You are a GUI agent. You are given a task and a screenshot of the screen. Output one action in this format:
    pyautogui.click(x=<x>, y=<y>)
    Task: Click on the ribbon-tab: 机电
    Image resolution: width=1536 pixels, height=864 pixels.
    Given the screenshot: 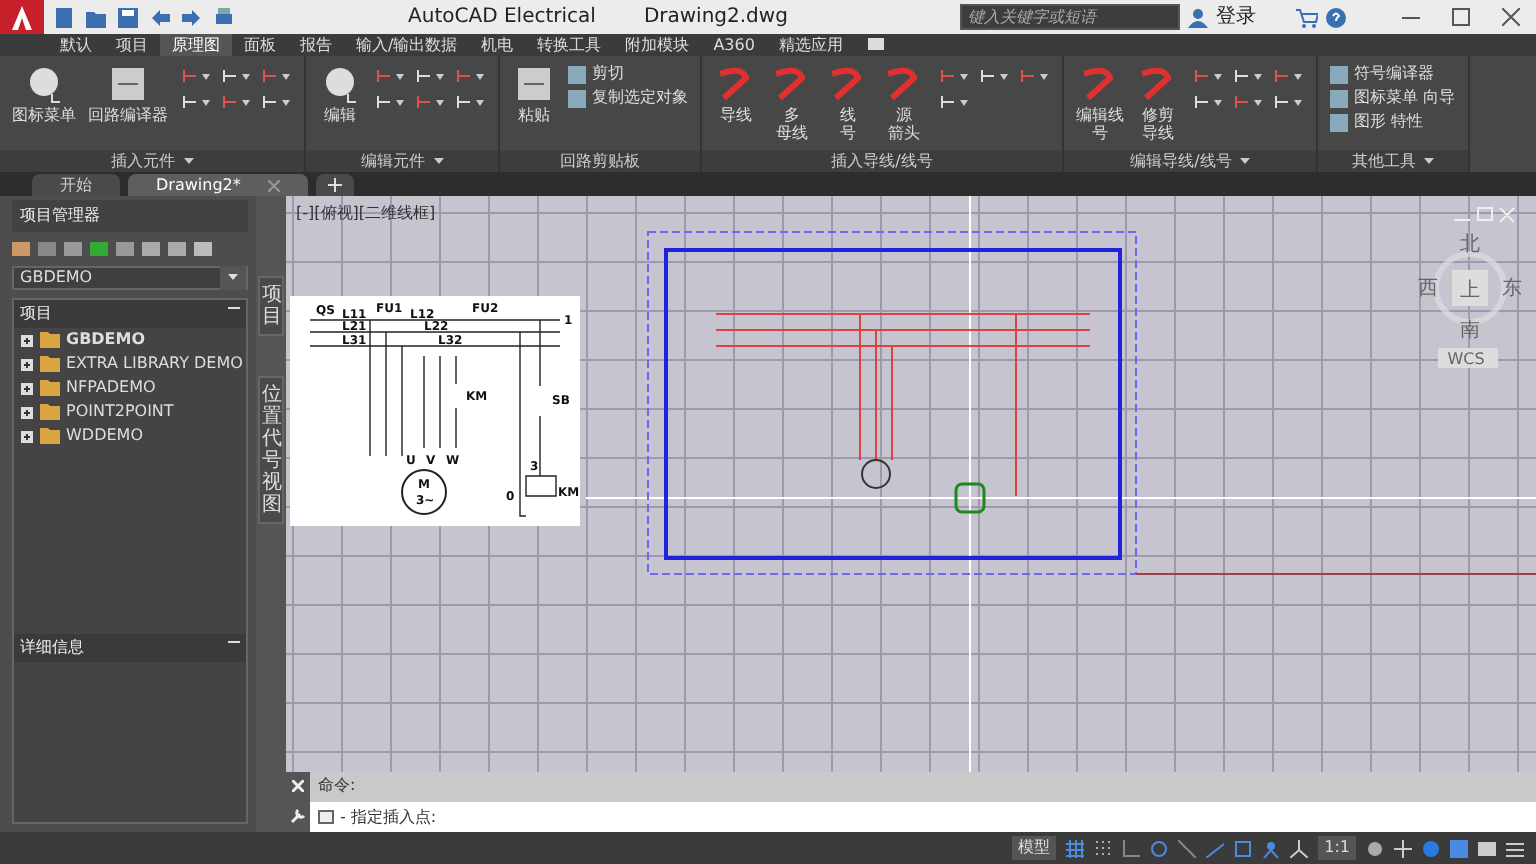 What is the action you would take?
    pyautogui.click(x=497, y=45)
    